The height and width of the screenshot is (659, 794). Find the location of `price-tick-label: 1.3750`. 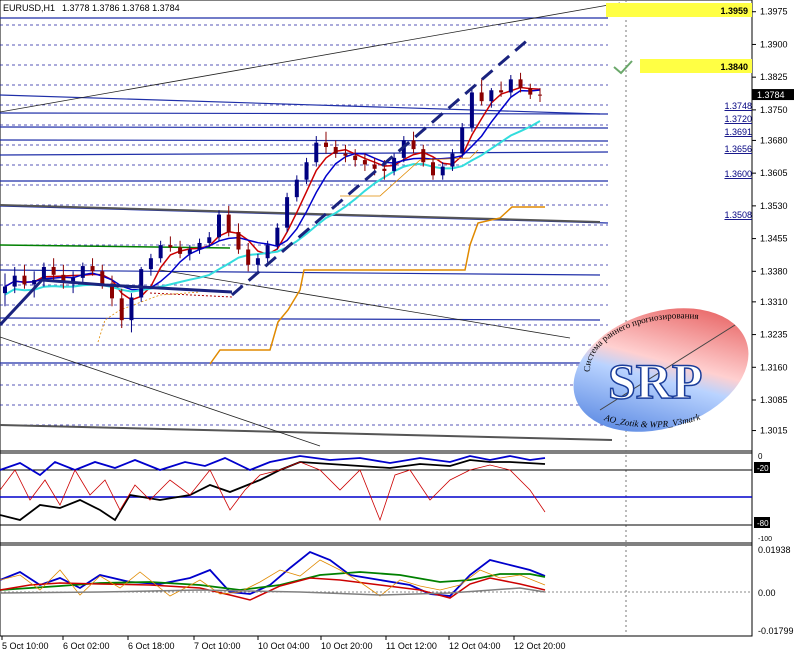

price-tick-label: 1.3750 is located at coordinates (774, 110).